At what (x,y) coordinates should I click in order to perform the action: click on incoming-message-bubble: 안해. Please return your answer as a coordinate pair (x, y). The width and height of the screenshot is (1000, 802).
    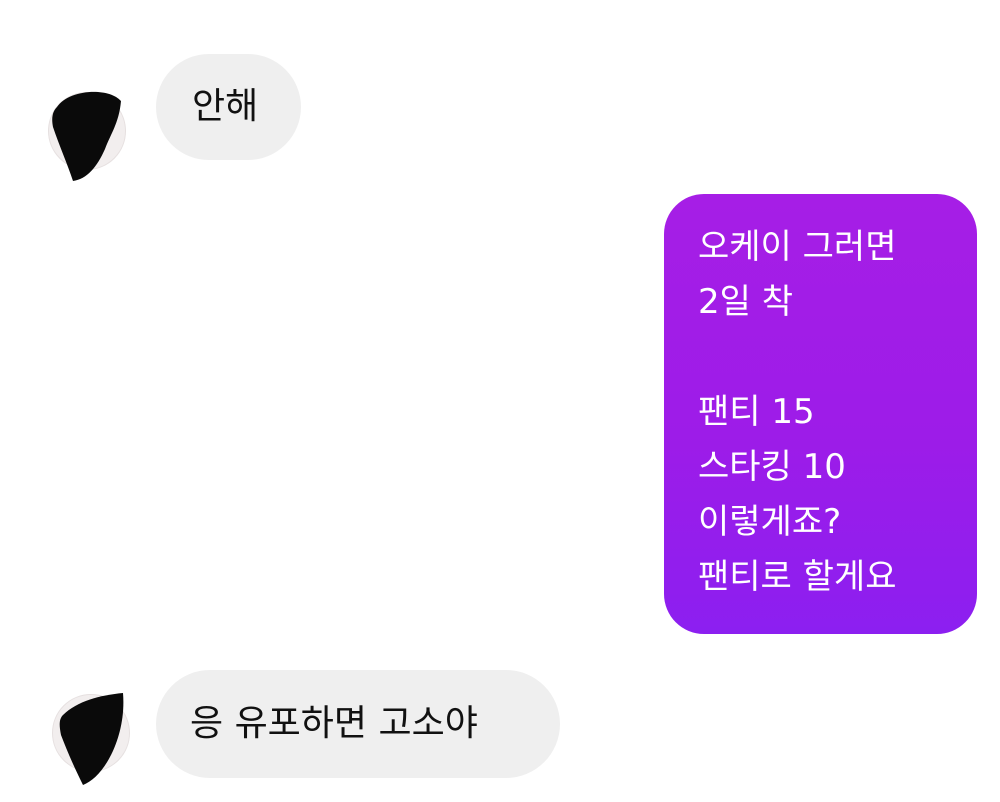
    Looking at the image, I should click on (228, 107).